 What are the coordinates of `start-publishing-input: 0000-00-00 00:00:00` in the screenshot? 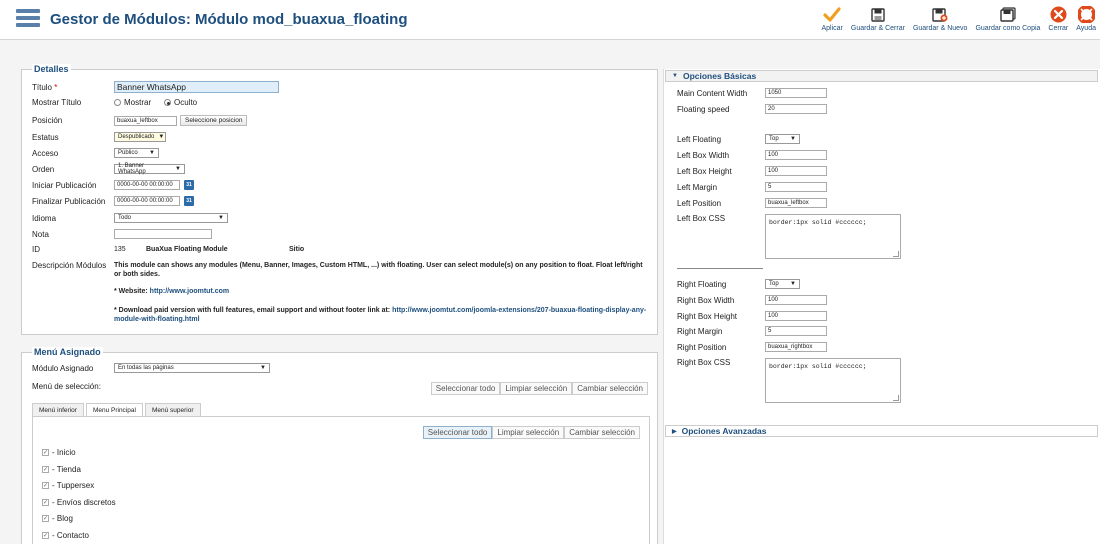 It's located at (147, 185).